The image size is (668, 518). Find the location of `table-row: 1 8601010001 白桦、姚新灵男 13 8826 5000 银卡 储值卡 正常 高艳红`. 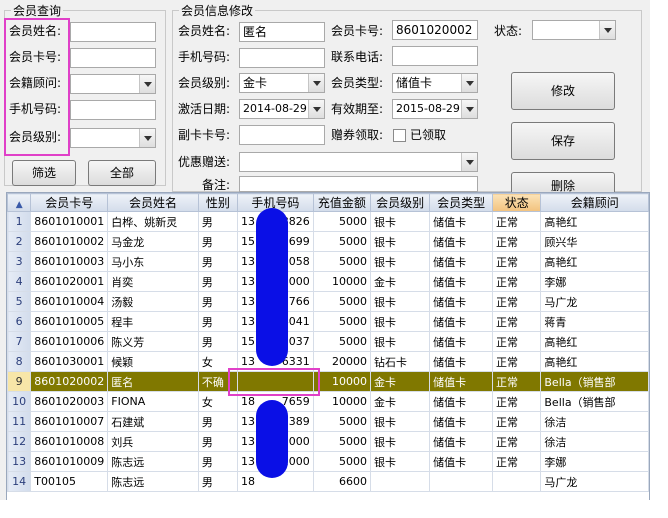

table-row: 1 8601010001 白桦、姚新灵男 13 8826 5000 银卡 储值卡 正常 高艳红 is located at coordinates (328, 221).